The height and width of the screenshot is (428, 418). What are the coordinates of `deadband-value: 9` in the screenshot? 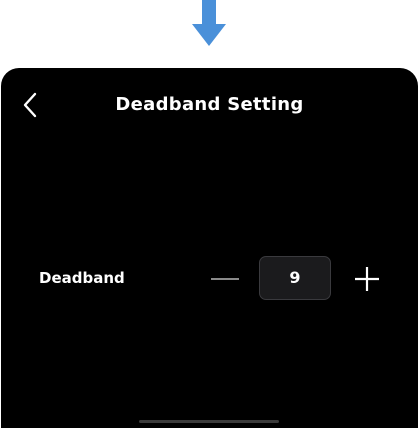 It's located at (295, 278).